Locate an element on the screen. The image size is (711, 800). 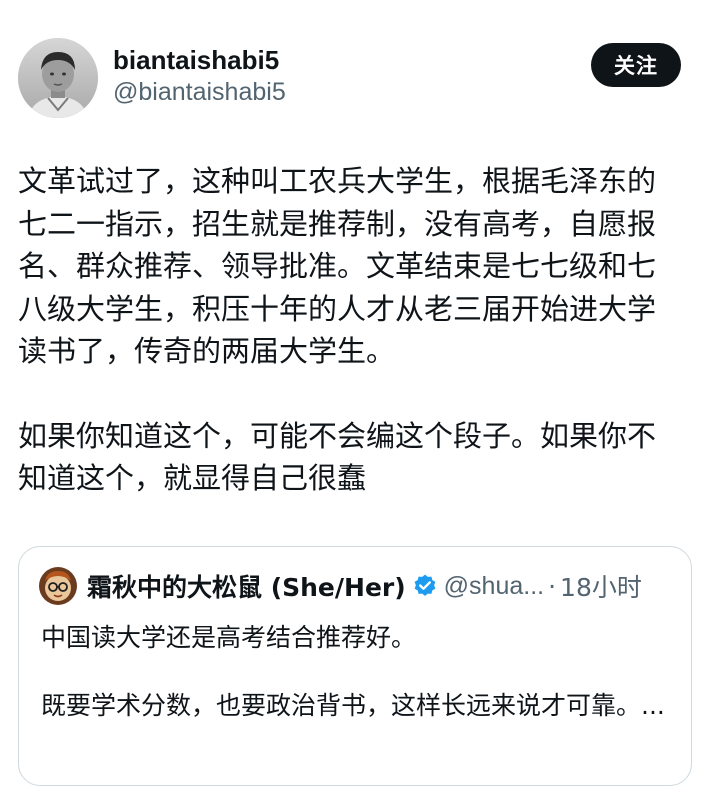
author-display-name: biantaishabi5 is located at coordinates (199, 60).